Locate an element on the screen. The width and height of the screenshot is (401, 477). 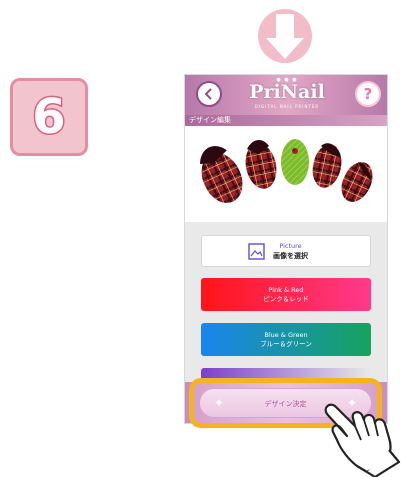
page-title: デザイン編集 is located at coordinates (210, 120).